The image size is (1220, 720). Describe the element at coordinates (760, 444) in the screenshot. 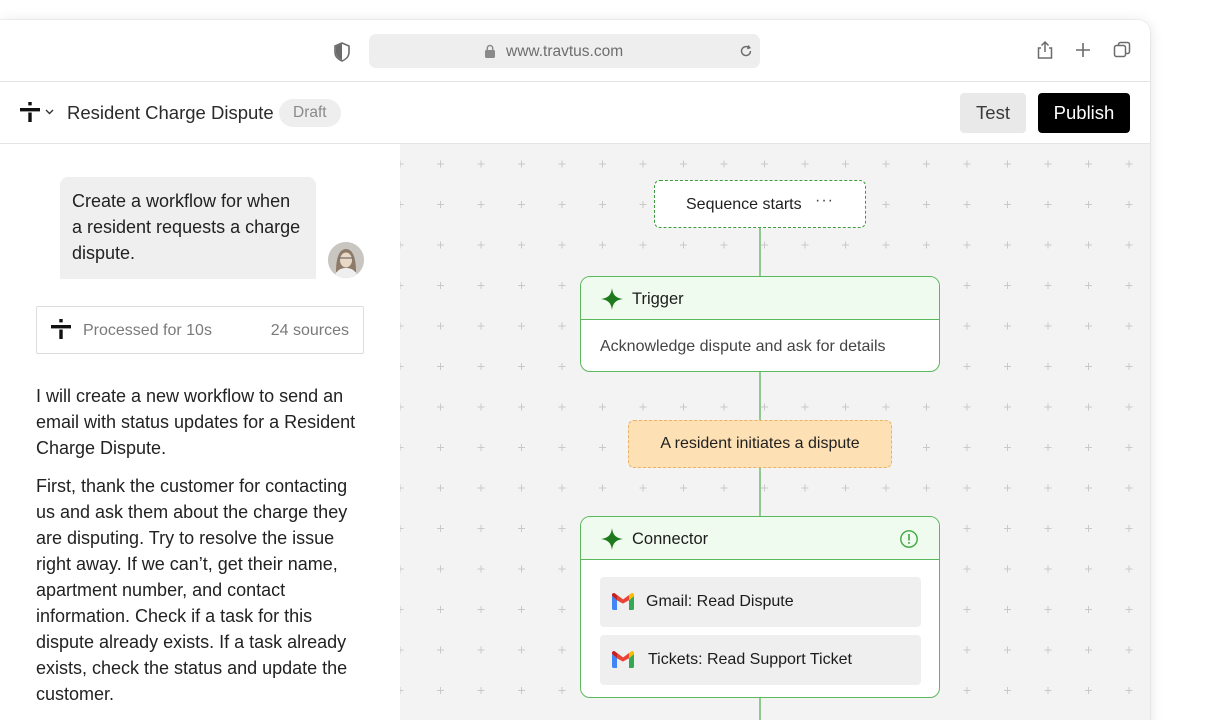

I see `event-node: A resident initiates a dispute` at that location.